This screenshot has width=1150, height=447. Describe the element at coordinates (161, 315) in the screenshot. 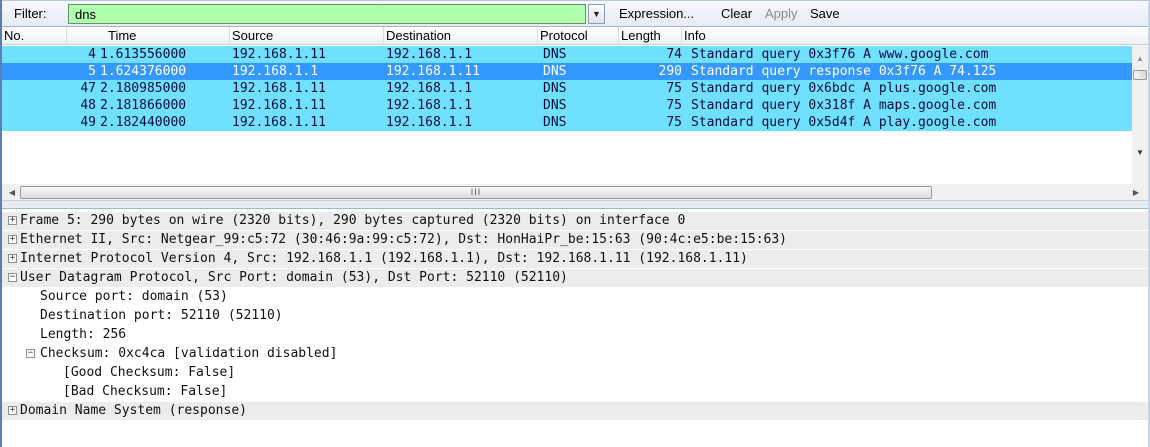

I see `detail-text: Destination port: 52110 (52110)` at that location.